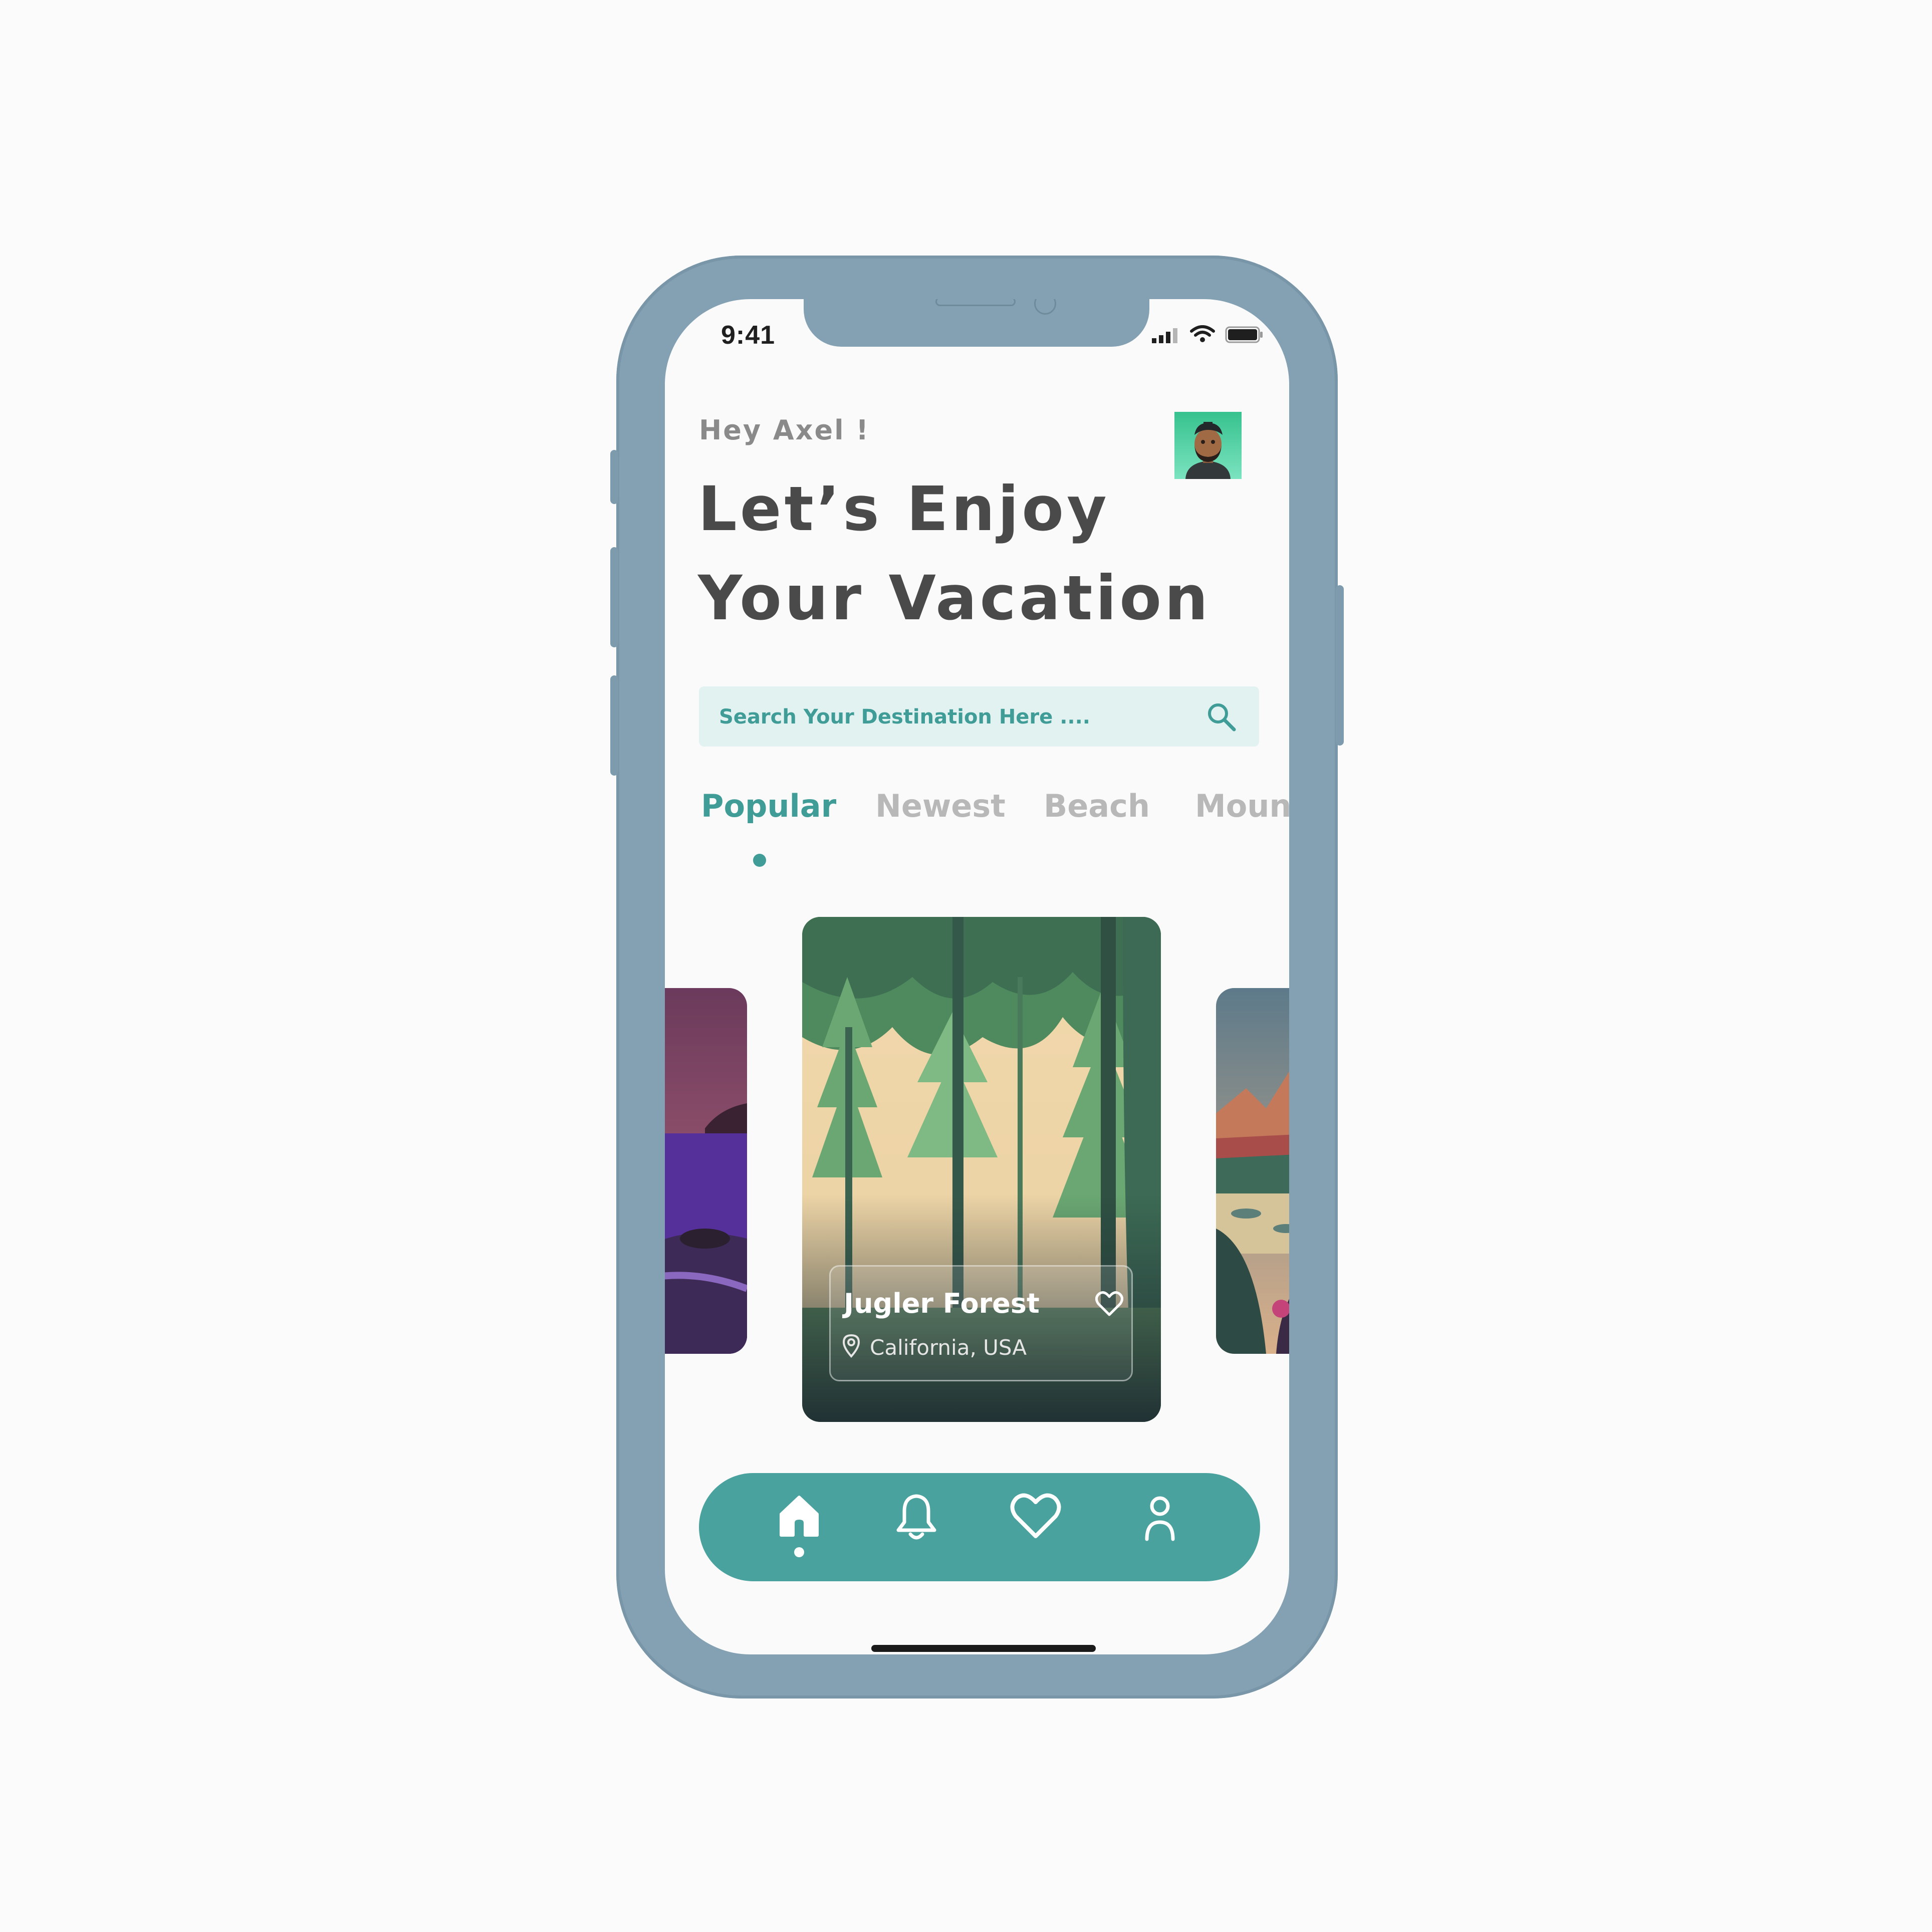 The height and width of the screenshot is (1932, 1932). Describe the element at coordinates (973, 553) in the screenshot. I see `headline: Let’s Enjoy Your Vacation` at that location.